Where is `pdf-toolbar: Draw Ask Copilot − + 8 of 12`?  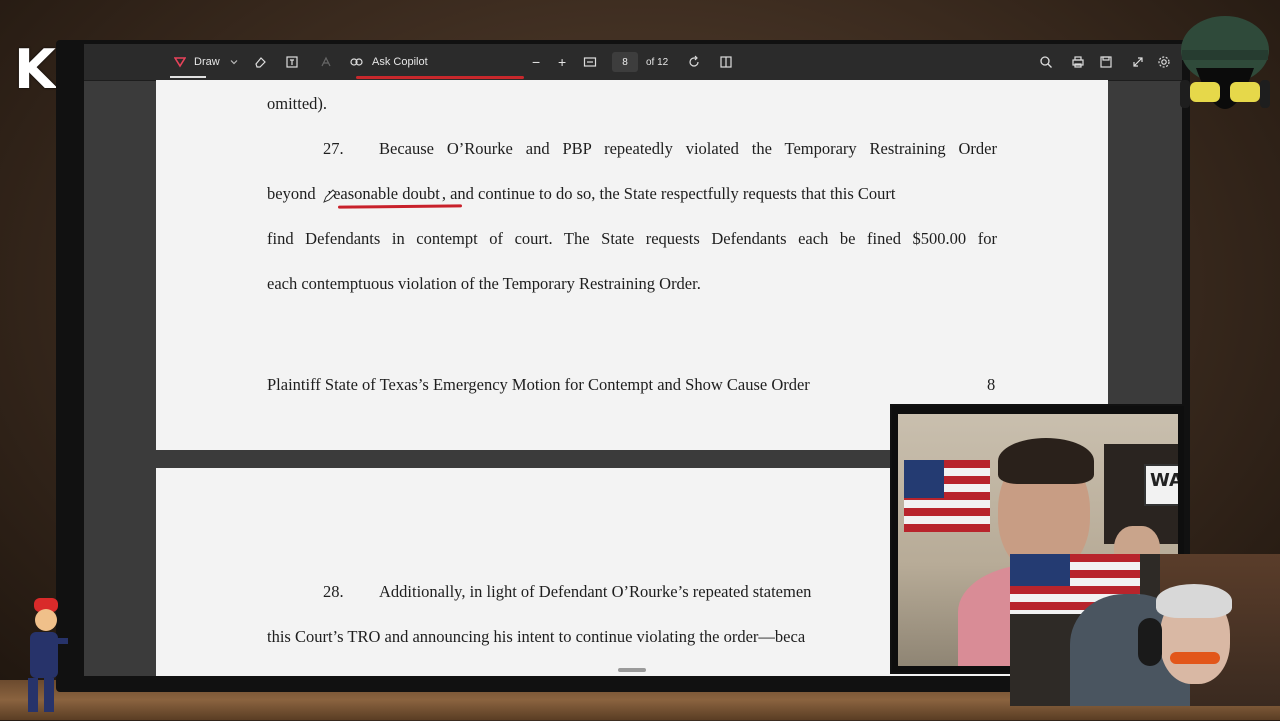
pdf-toolbar: Draw Ask Copilot − + 8 of 12 is located at coordinates (633, 62).